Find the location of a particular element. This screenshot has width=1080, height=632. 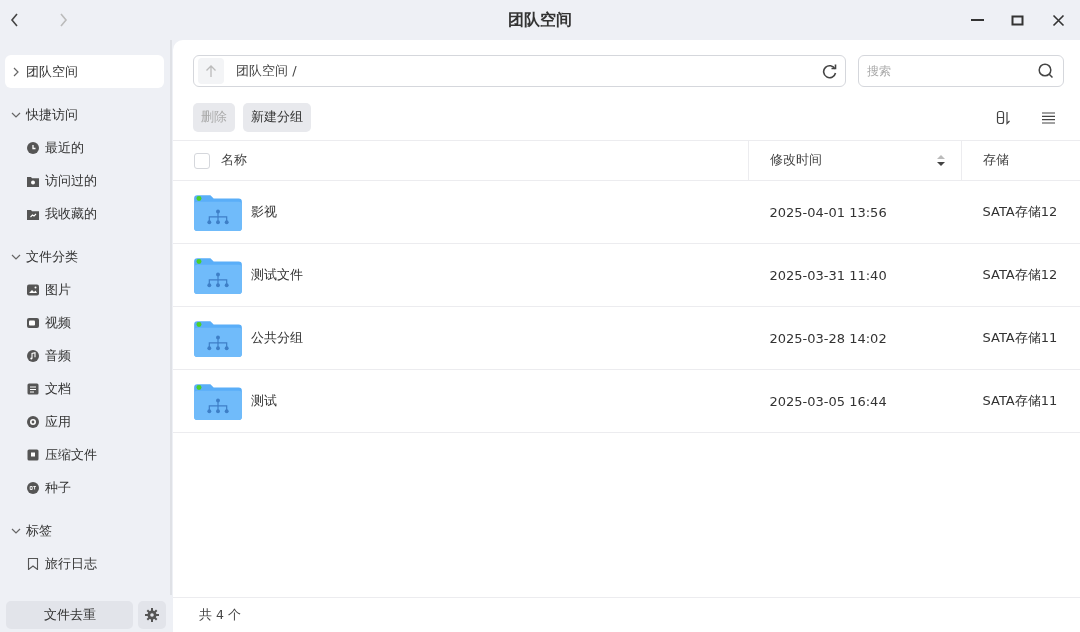

file-name: 测试文件 is located at coordinates (277, 275).